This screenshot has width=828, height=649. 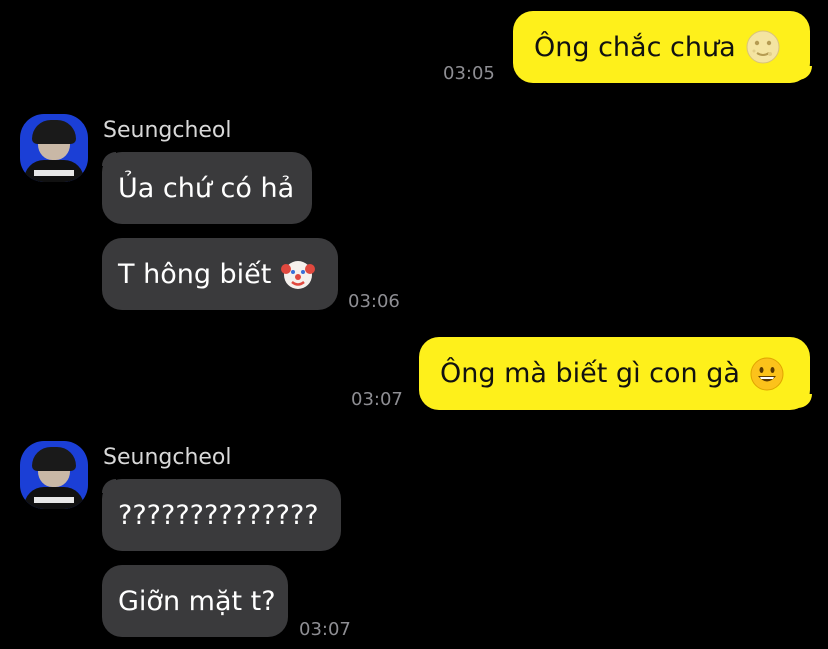 I want to click on message-text: ??????????????, so click(x=218, y=515).